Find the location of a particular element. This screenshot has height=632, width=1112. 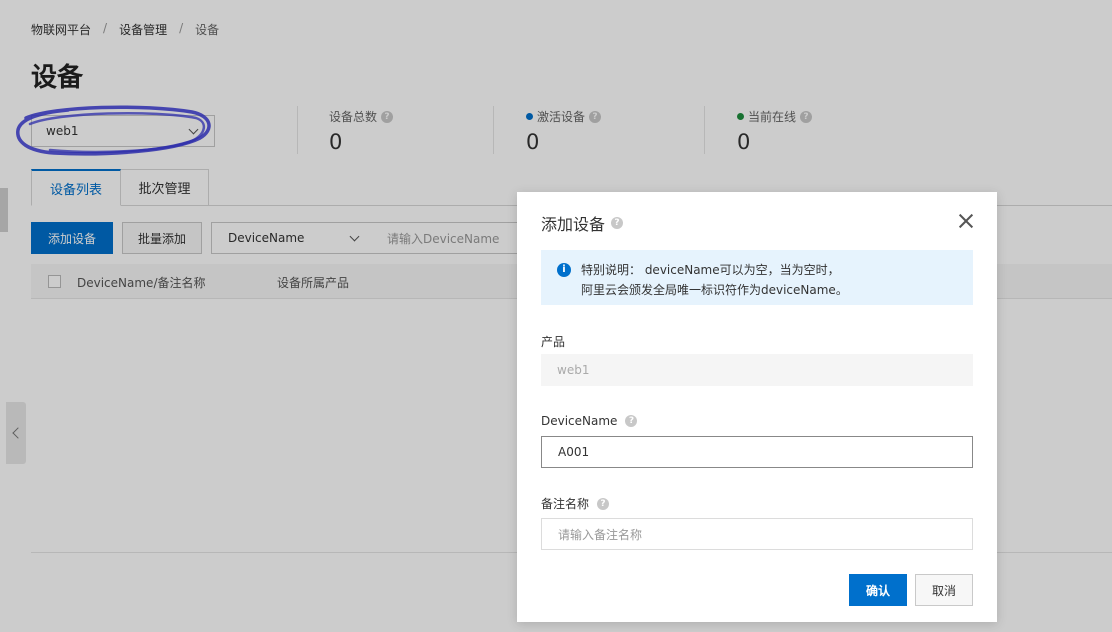

device-name-input: A001 is located at coordinates (757, 452).